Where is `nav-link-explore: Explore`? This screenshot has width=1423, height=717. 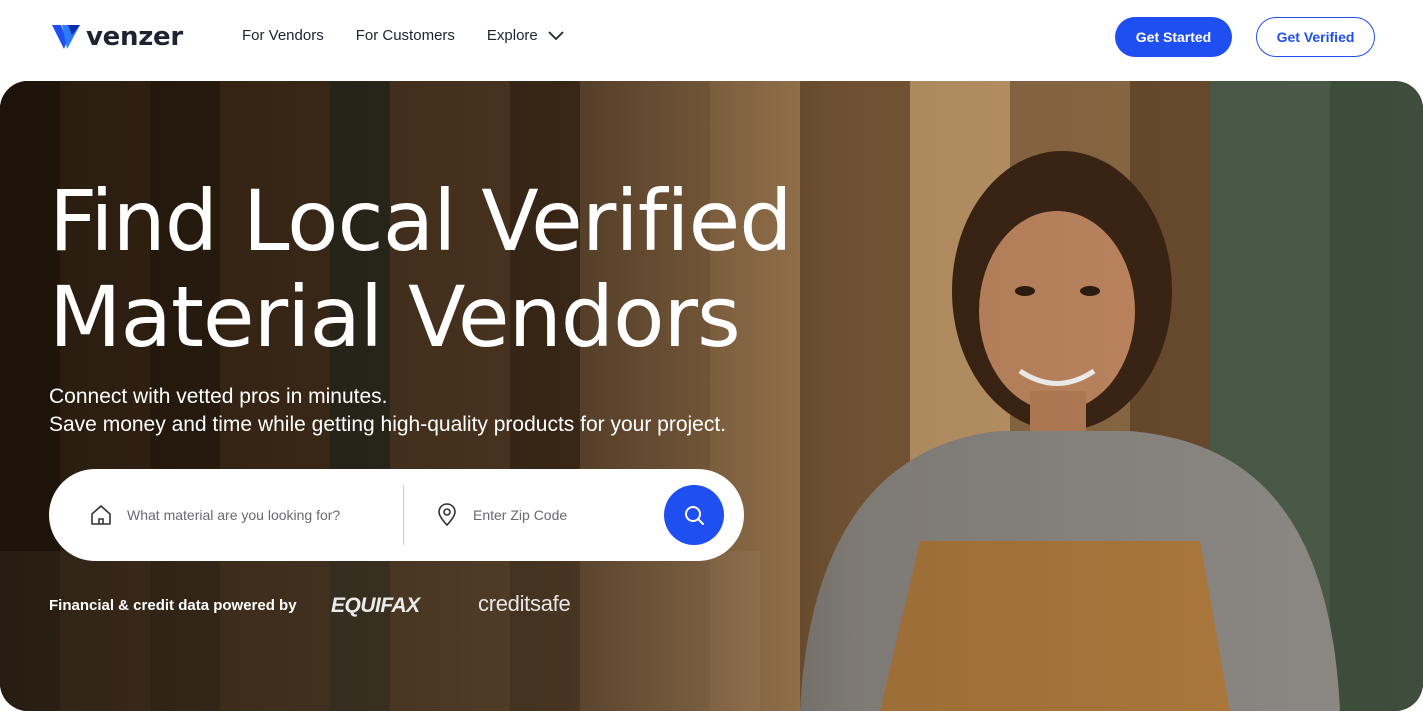 nav-link-explore: Explore is located at coordinates (525, 35).